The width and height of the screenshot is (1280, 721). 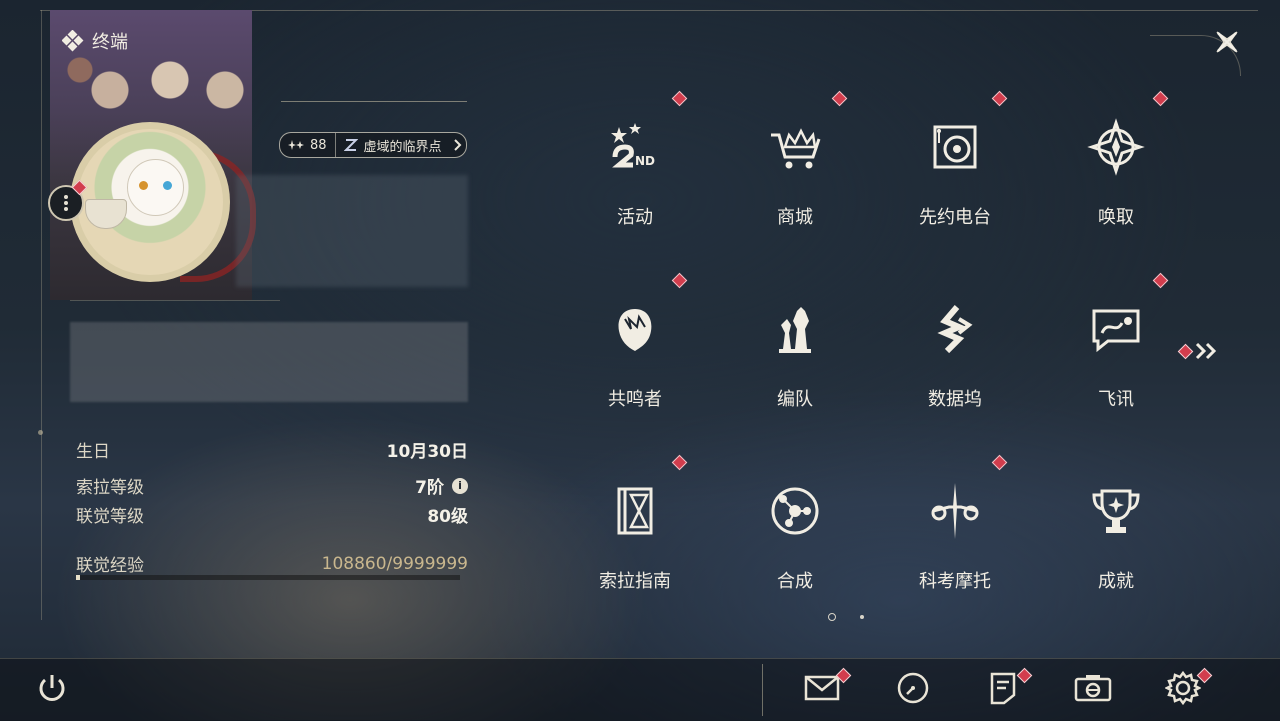 I want to click on info-value: 108860/9999999, so click(x=394, y=563).